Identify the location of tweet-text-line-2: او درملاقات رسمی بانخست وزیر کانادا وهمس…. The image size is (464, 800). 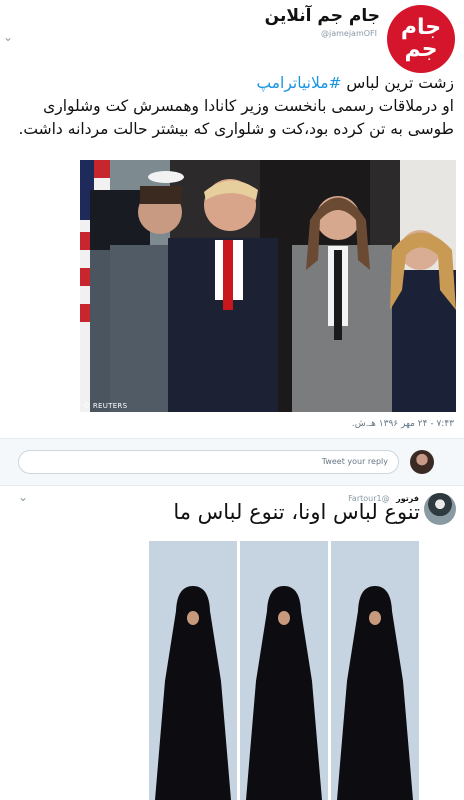
(248, 106).